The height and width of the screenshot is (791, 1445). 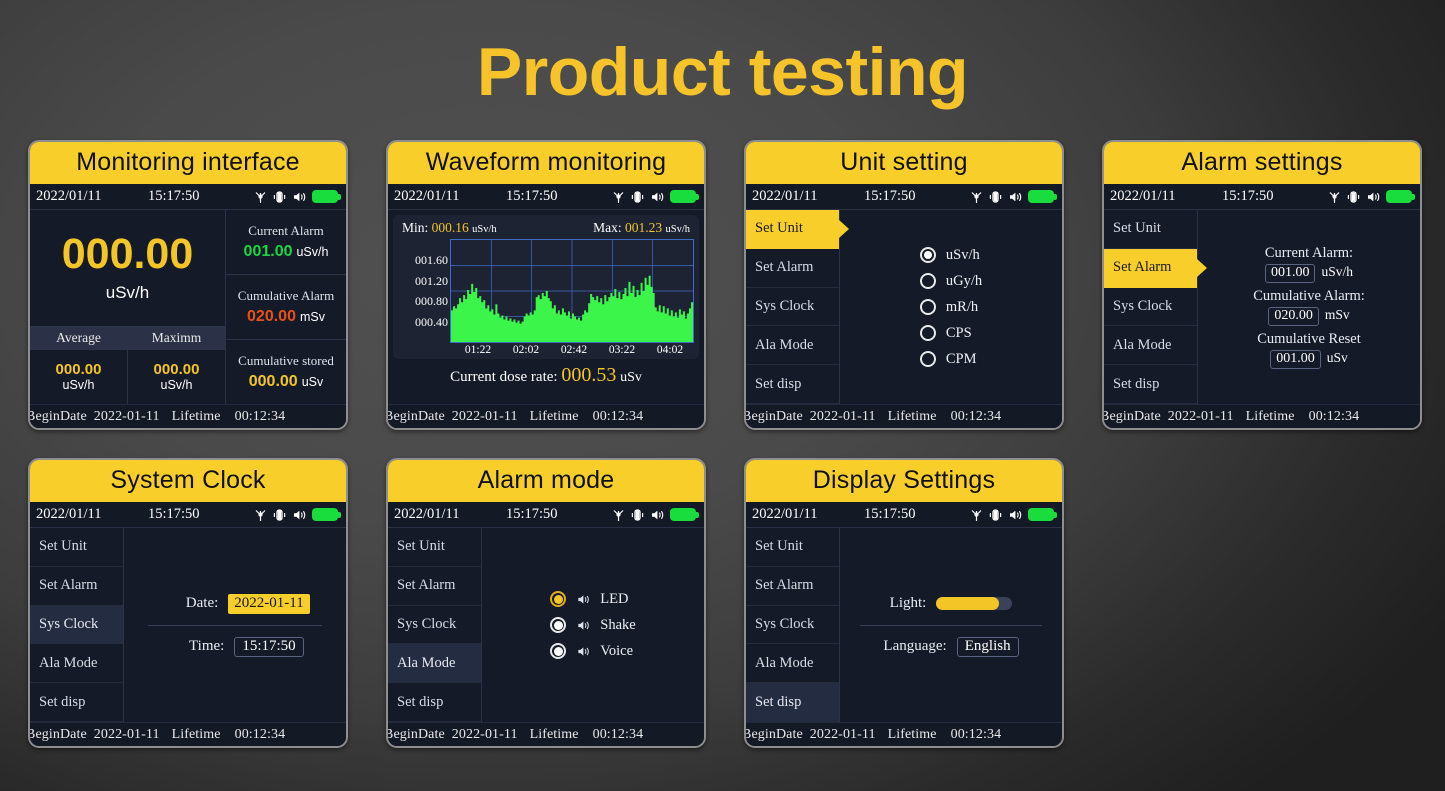 I want to click on clock-time-label: Time:, so click(x=207, y=646).